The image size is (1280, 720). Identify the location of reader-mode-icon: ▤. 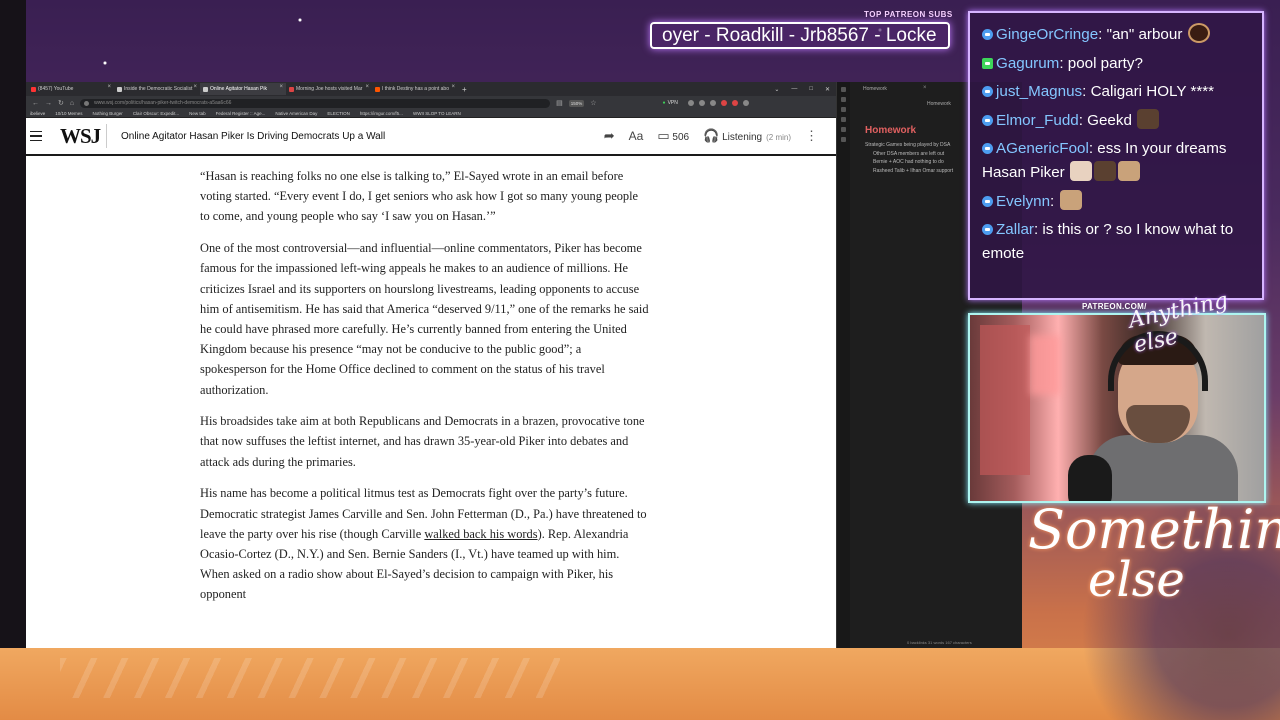
(559, 103).